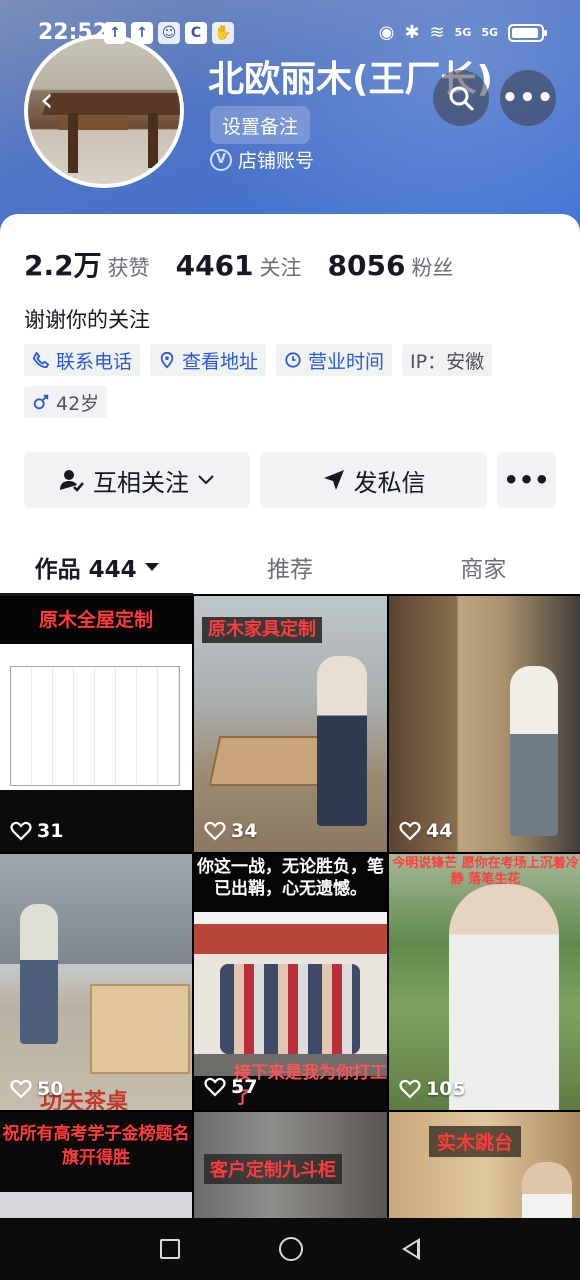 The height and width of the screenshot is (1280, 580). I want to click on video-title: 原木全屋定制, so click(95, 620).